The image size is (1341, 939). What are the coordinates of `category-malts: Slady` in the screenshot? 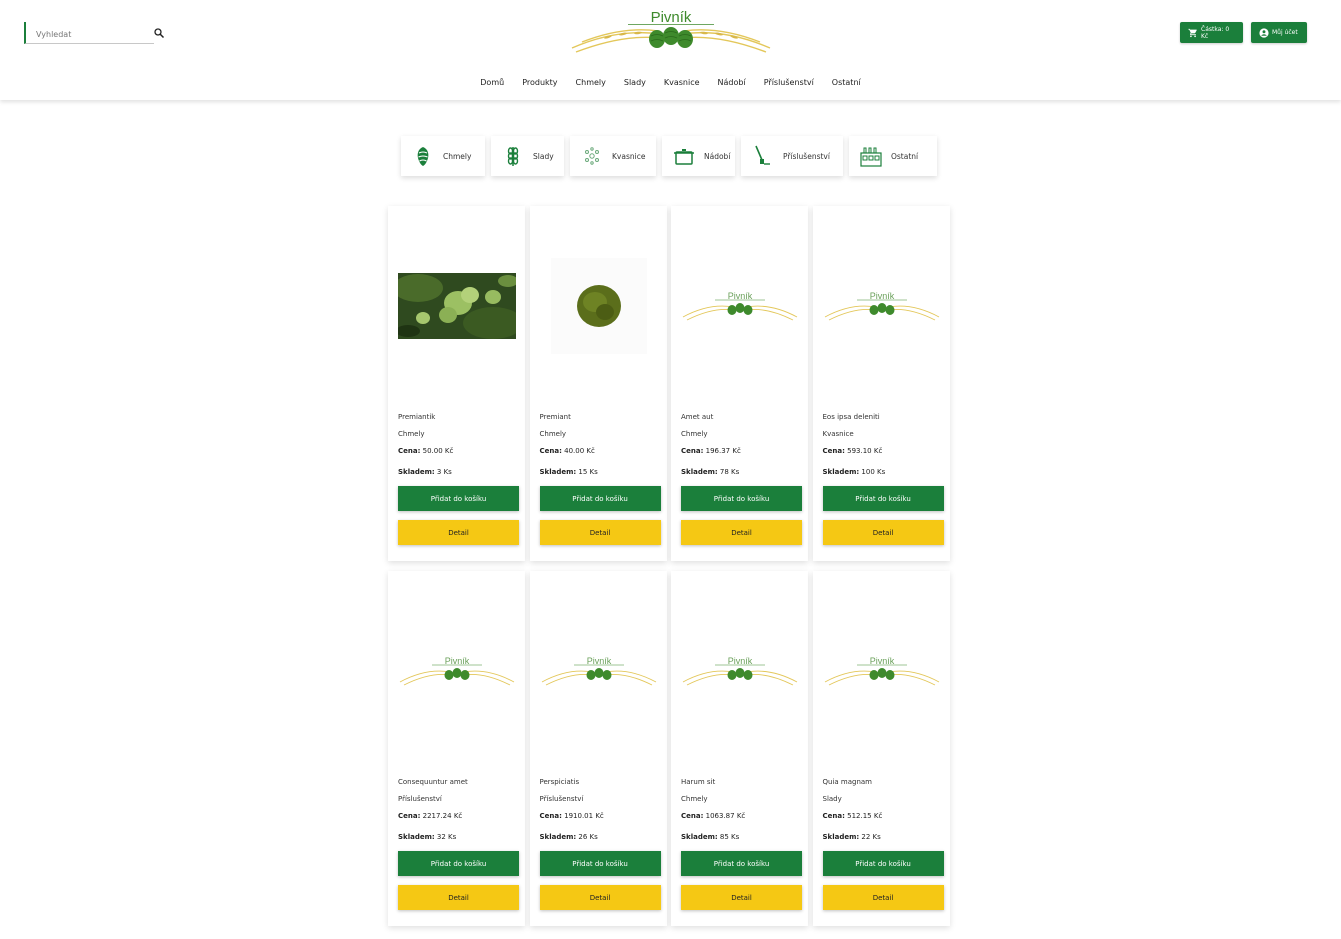 It's located at (527, 156).